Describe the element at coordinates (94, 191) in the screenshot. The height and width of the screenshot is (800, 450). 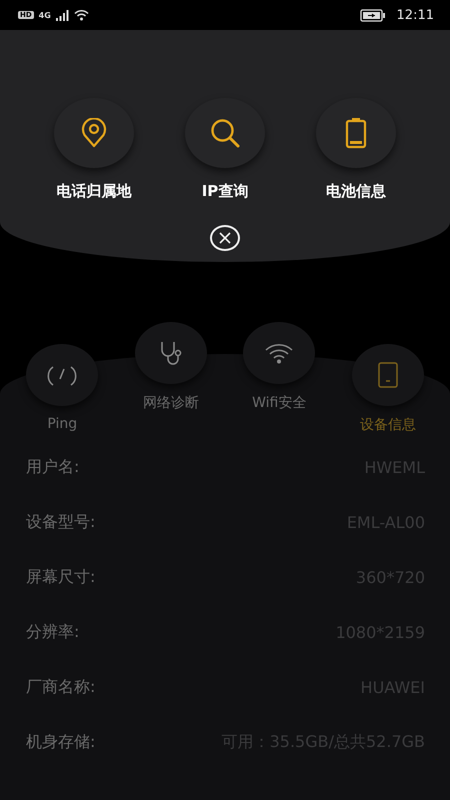
I see `quick-tool-label: 电话归属地` at that location.